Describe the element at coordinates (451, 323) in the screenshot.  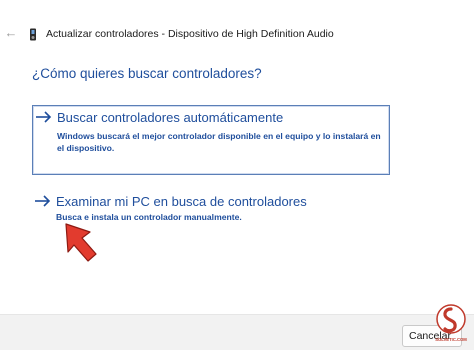
I see `solvetic-logo: SOLVETIC.COM` at that location.